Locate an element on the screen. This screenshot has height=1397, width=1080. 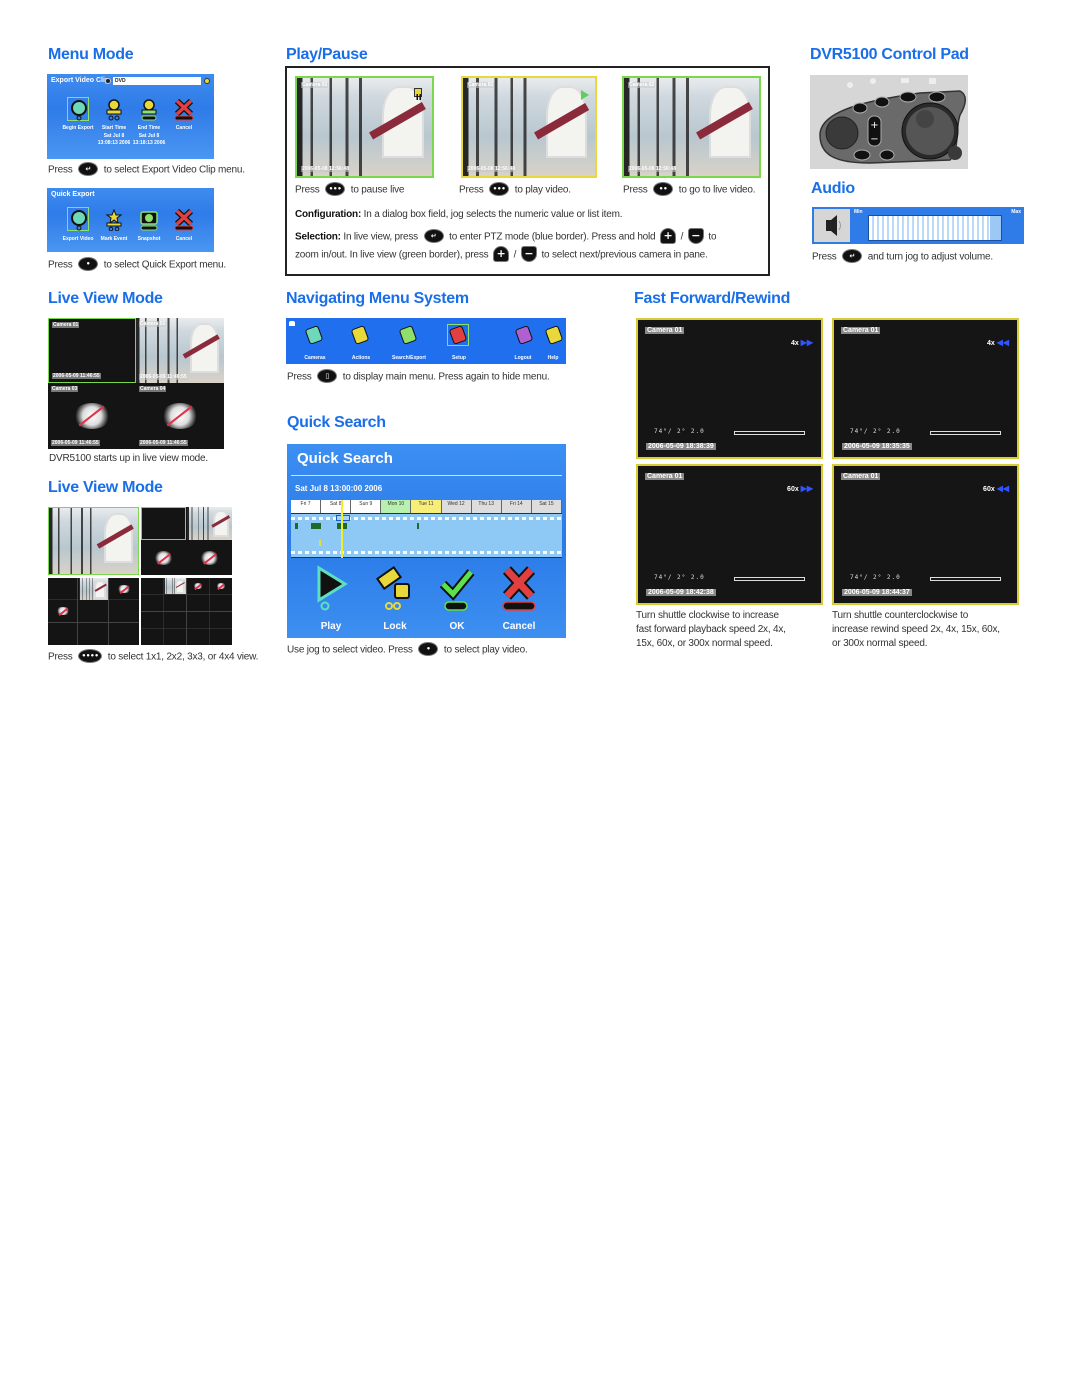
audio-heading: Audio is located at coordinates (833, 188).